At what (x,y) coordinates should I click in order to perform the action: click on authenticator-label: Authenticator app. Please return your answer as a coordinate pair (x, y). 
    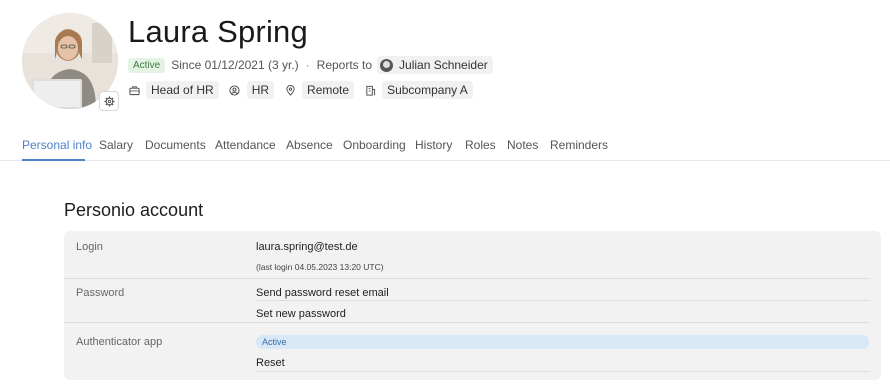
    Looking at the image, I should click on (119, 342).